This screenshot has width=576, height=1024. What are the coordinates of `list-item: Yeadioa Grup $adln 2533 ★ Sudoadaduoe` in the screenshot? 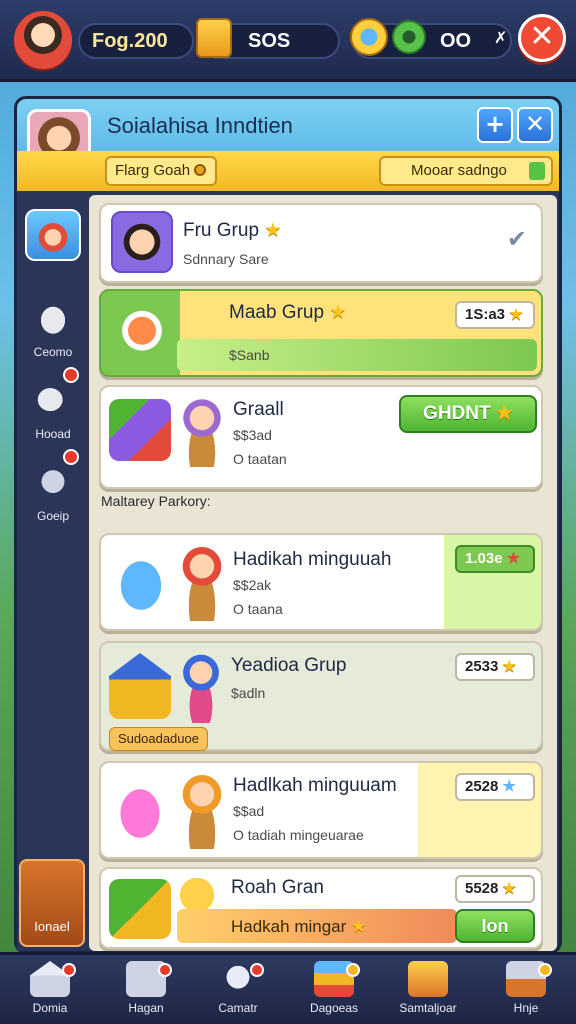 It's located at (321, 696).